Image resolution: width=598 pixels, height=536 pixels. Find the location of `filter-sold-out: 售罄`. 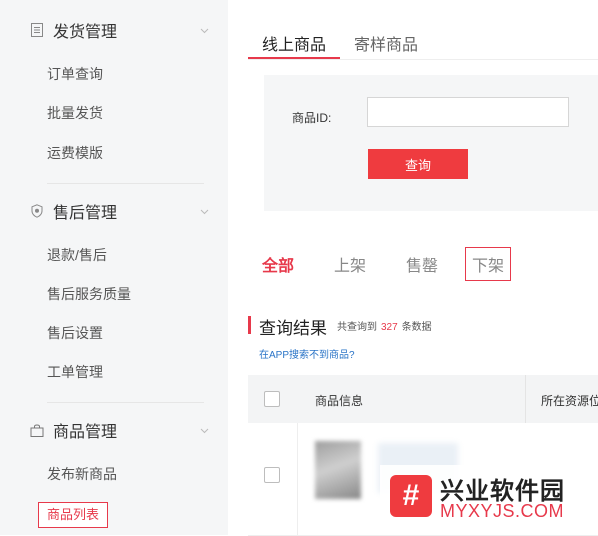

filter-sold-out: 售罄 is located at coordinates (422, 264).